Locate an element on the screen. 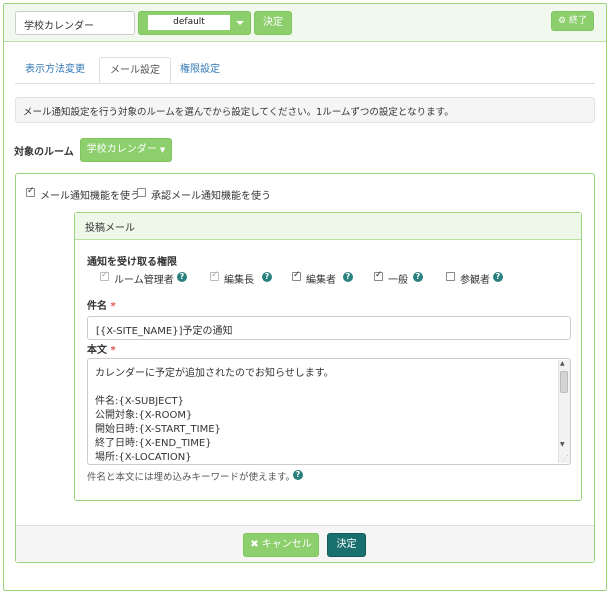 The width and height of the screenshot is (610, 595). role-general-label: 一般 is located at coordinates (398, 280).